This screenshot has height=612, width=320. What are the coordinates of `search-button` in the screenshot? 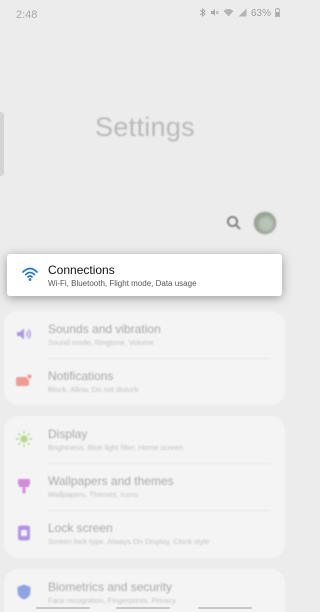 It's located at (234, 223).